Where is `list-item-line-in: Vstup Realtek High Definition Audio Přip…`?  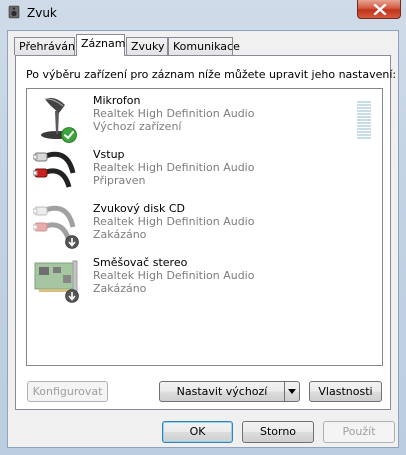
list-item-line-in: Vstup Realtek High Definition Audio Přip… is located at coordinates (204, 174).